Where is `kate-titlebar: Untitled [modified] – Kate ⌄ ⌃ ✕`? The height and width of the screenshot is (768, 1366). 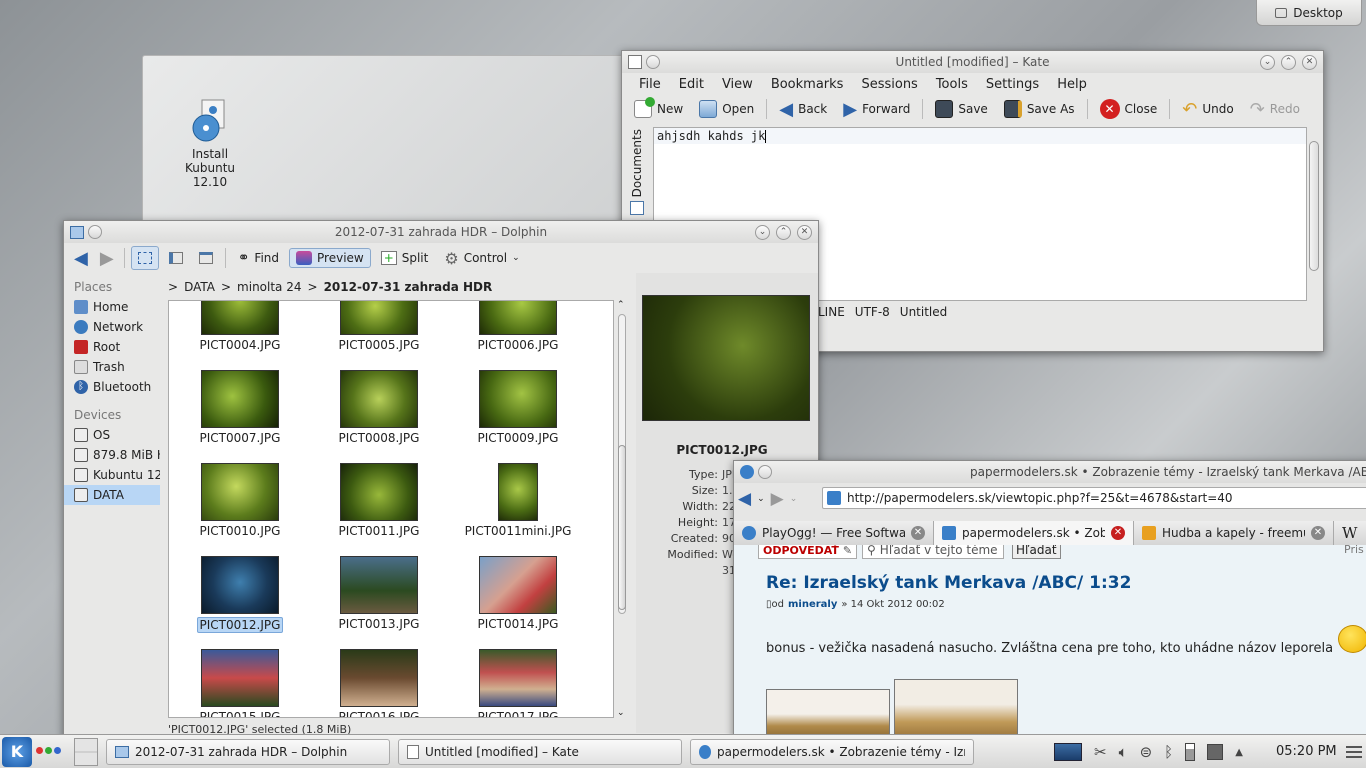
kate-titlebar: Untitled [modified] – Kate ⌄ ⌃ ✕ is located at coordinates (972, 62).